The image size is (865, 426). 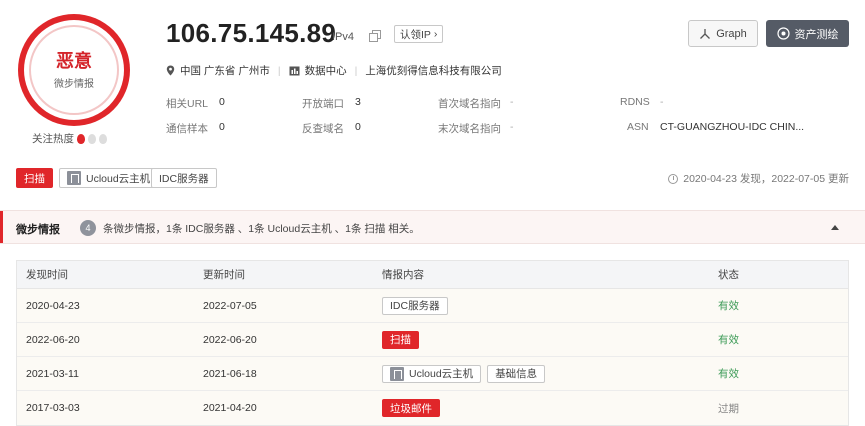 What do you see at coordinates (53, 305) in the screenshot?
I see `cell-found: 2020-04-23` at bounding box center [53, 305].